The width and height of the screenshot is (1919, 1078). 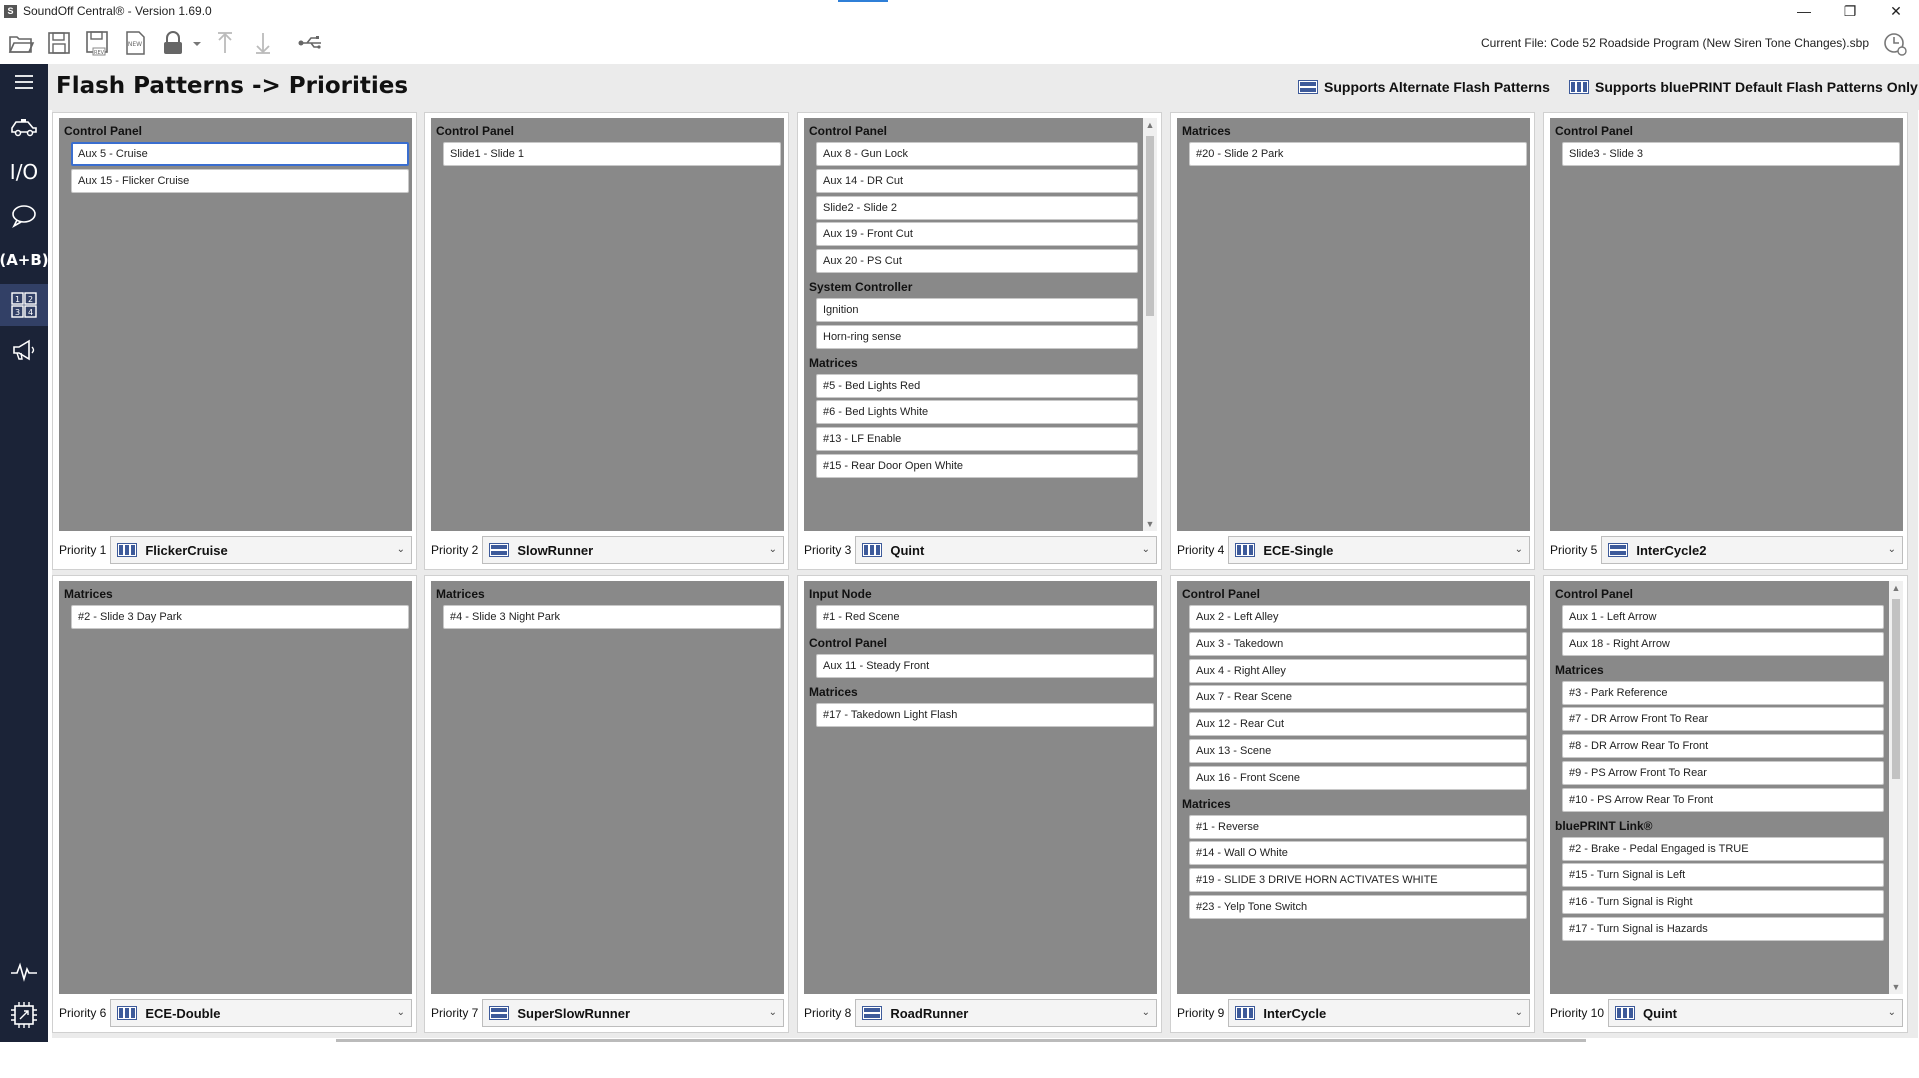 What do you see at coordinates (24, 1058) in the screenshot?
I see `sidebar-item-help` at bounding box center [24, 1058].